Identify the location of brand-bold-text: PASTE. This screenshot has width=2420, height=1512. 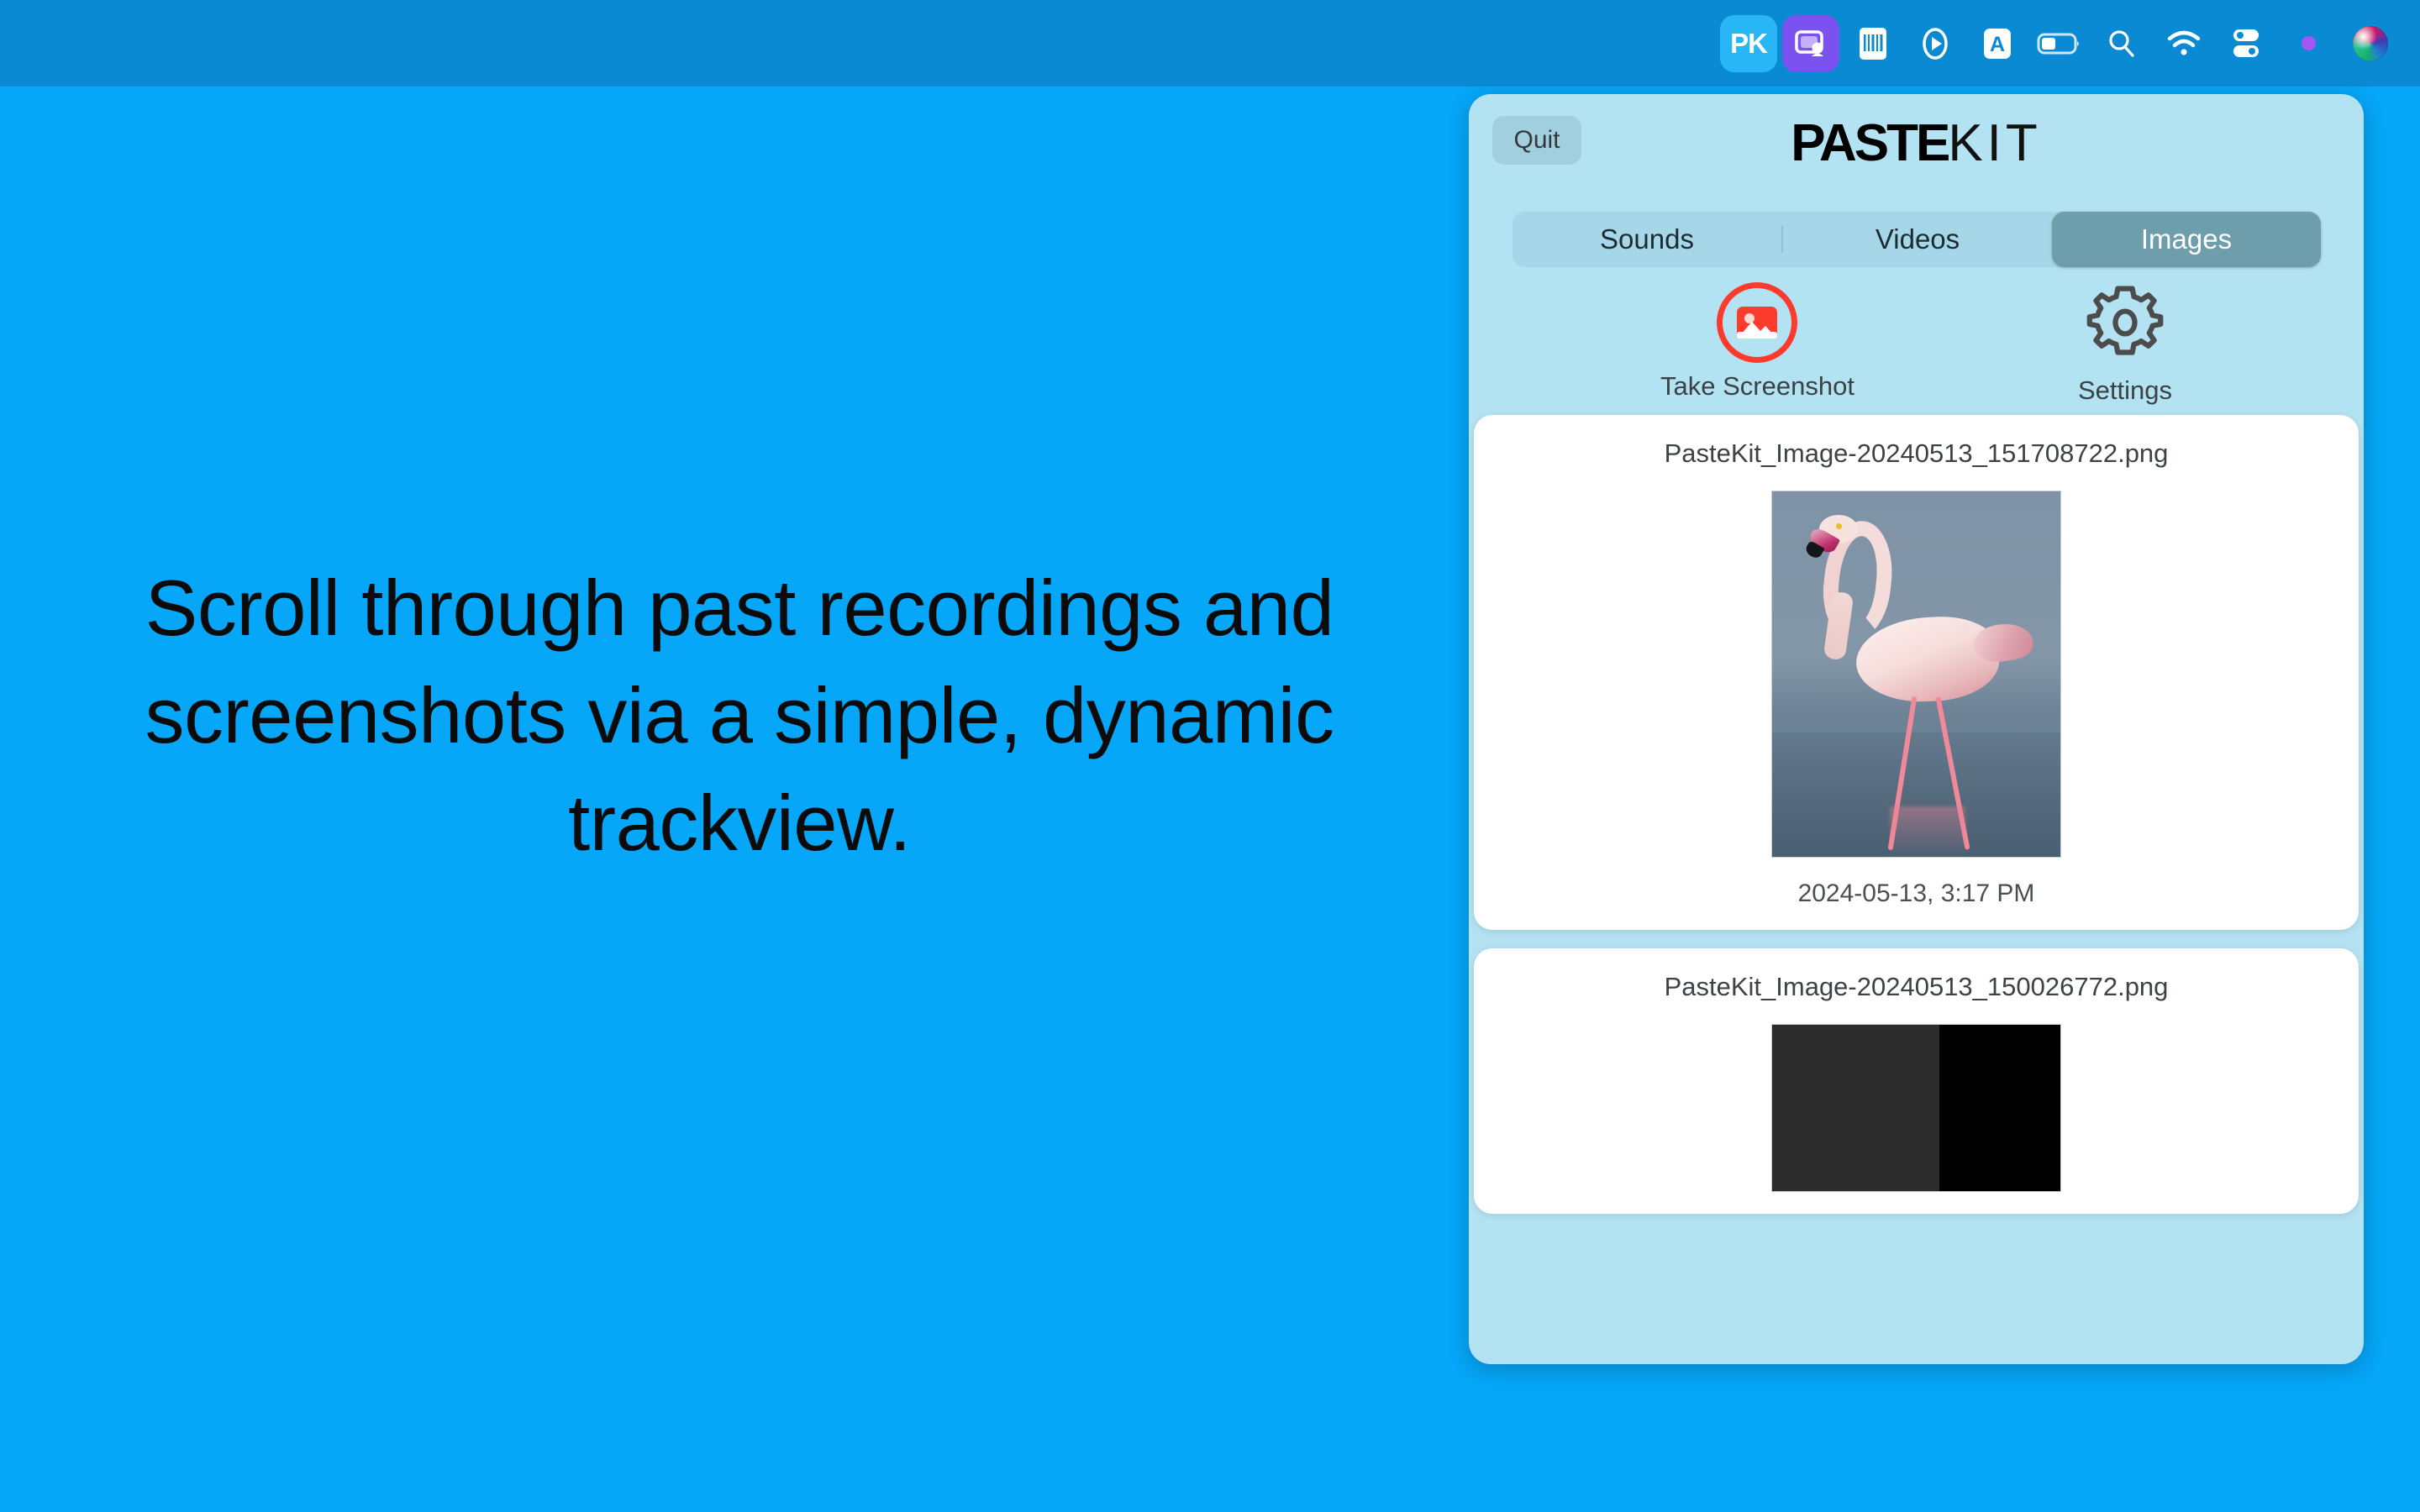
(1870, 143).